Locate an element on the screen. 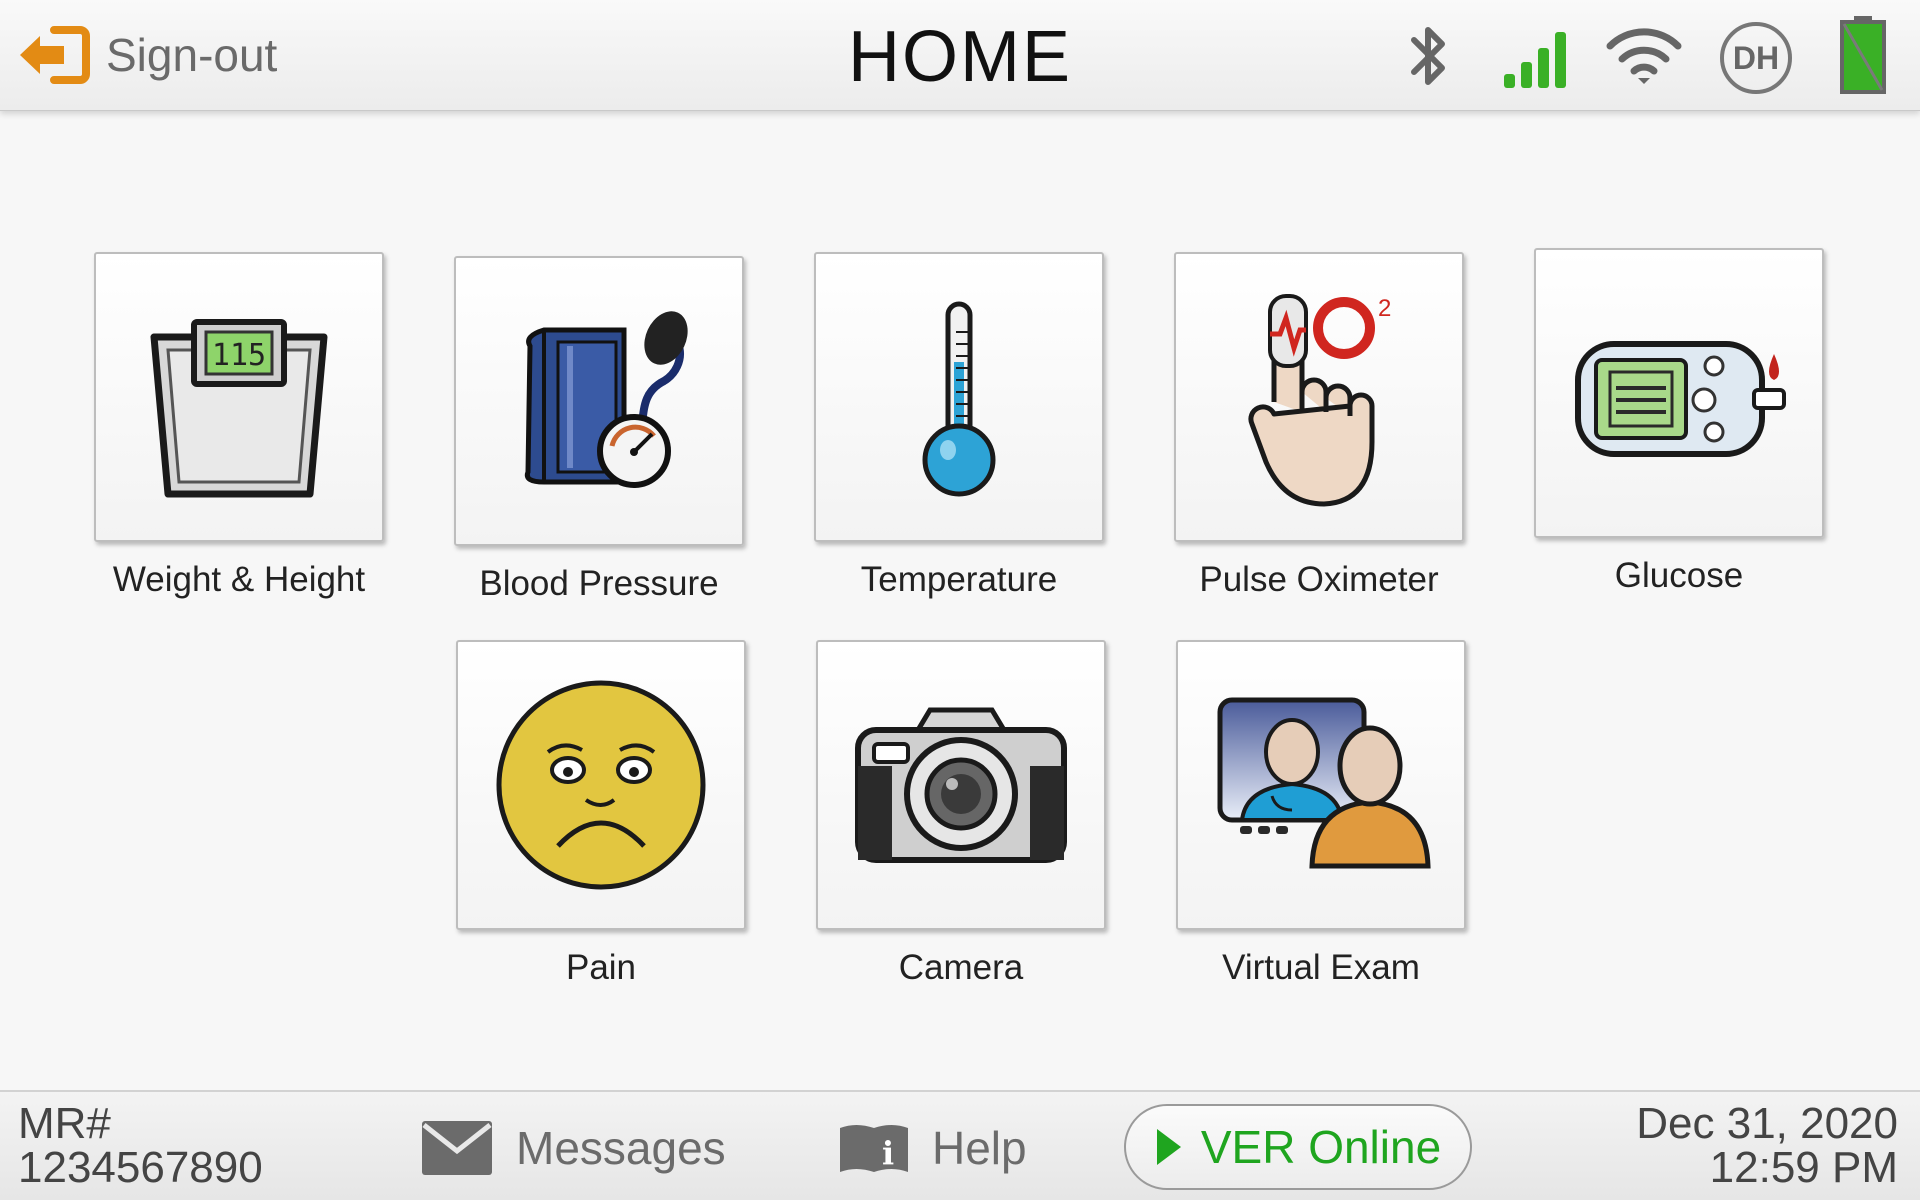 The height and width of the screenshot is (1200, 1920). tile-camera: Camera is located at coordinates (961, 814).